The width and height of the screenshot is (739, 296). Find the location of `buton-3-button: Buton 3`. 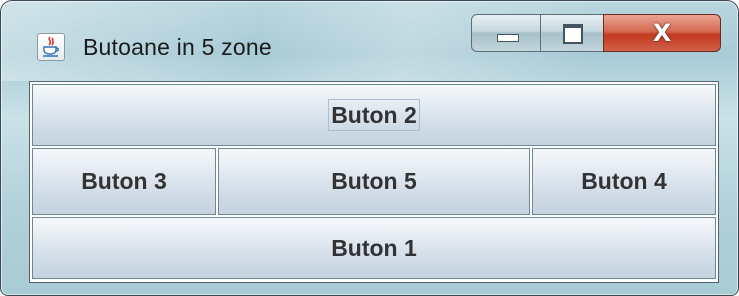

buton-3-button: Buton 3 is located at coordinates (124, 181).